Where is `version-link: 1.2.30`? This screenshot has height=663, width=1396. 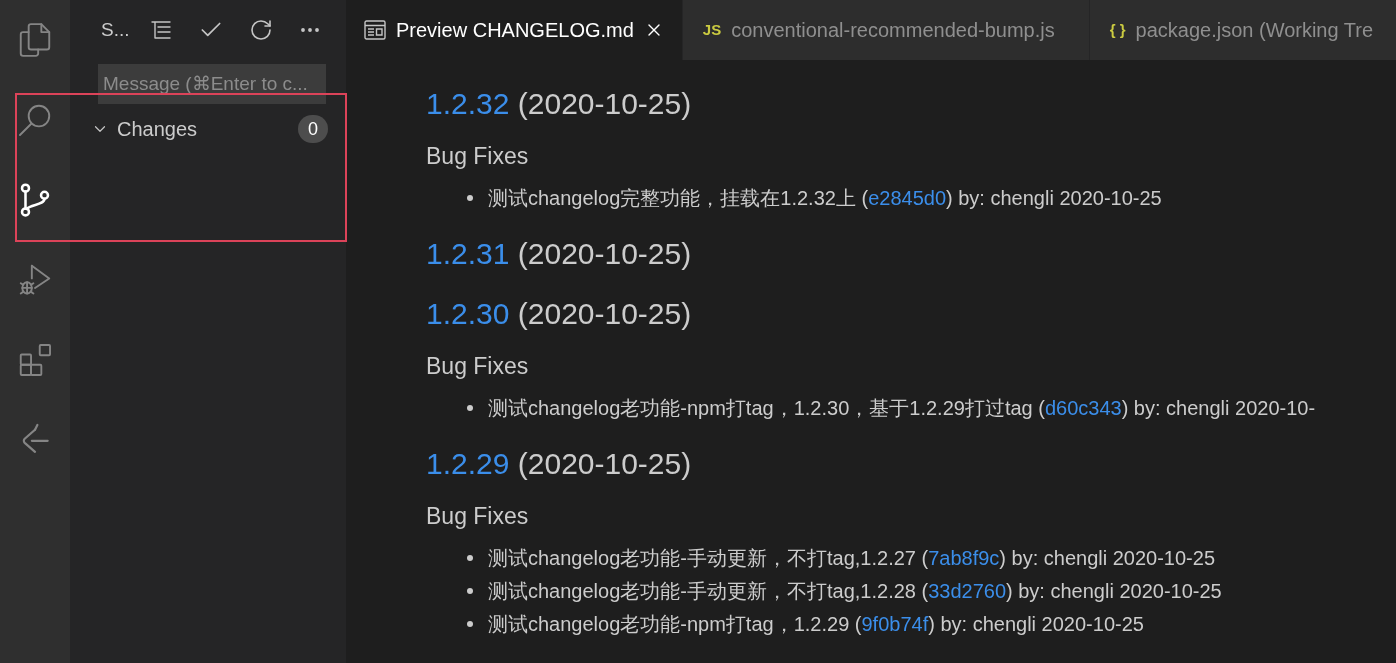
version-link: 1.2.30 is located at coordinates (468, 313).